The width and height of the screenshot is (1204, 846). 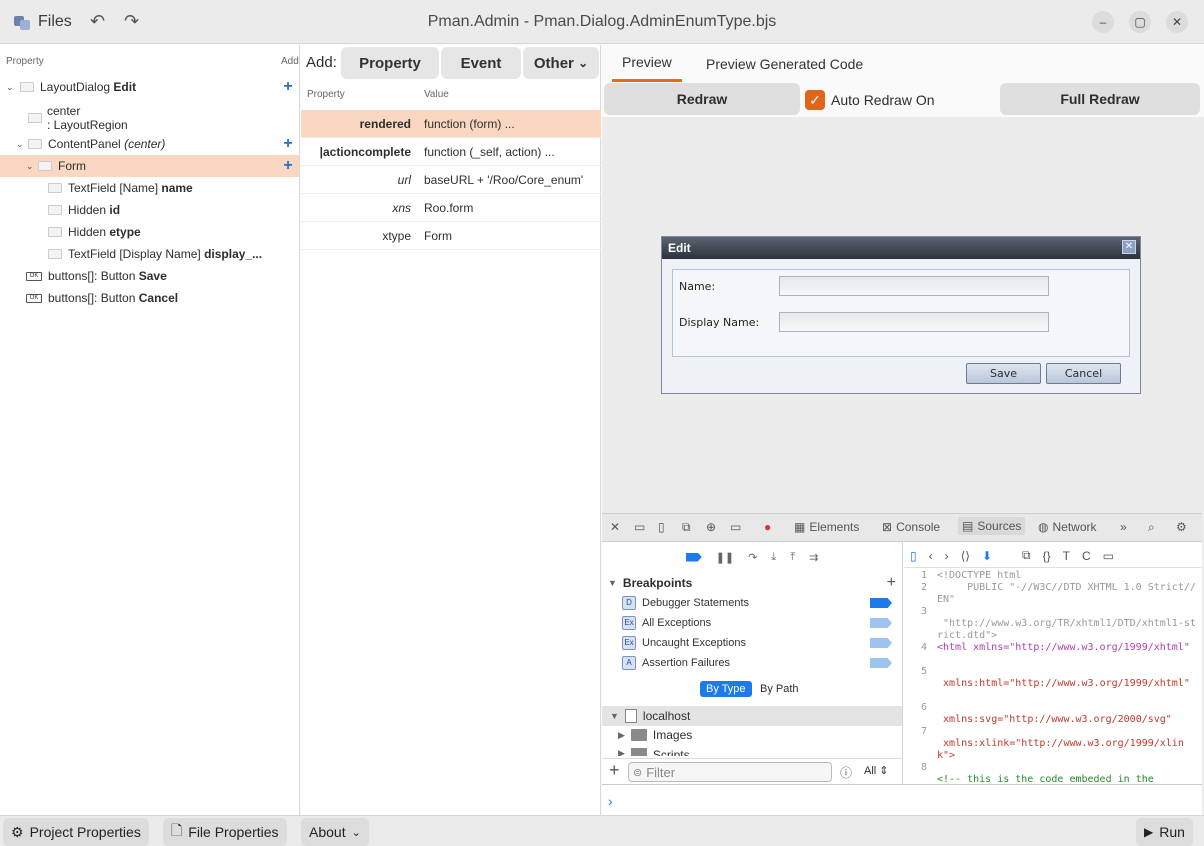 What do you see at coordinates (752, 716) in the screenshot?
I see `resource-host-row: ▼ localhost` at bounding box center [752, 716].